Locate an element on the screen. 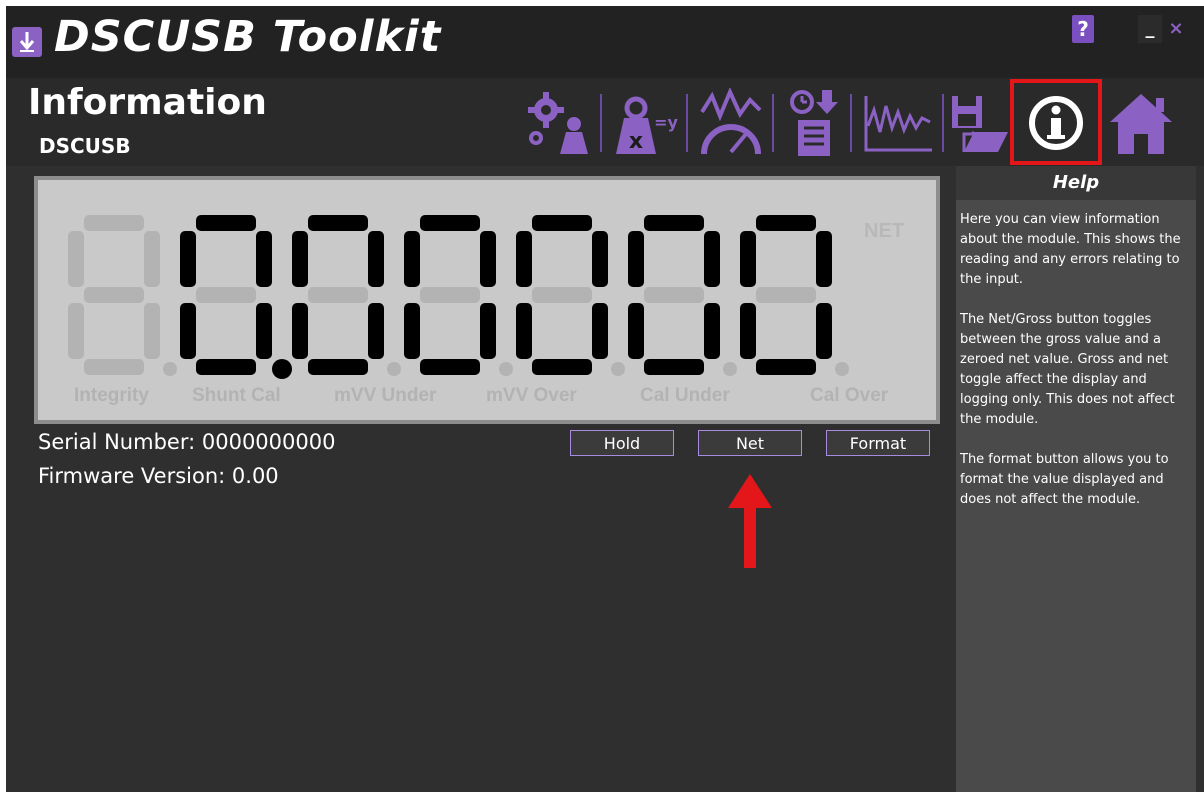  serial-number-value: 0000000000 is located at coordinates (268, 442).